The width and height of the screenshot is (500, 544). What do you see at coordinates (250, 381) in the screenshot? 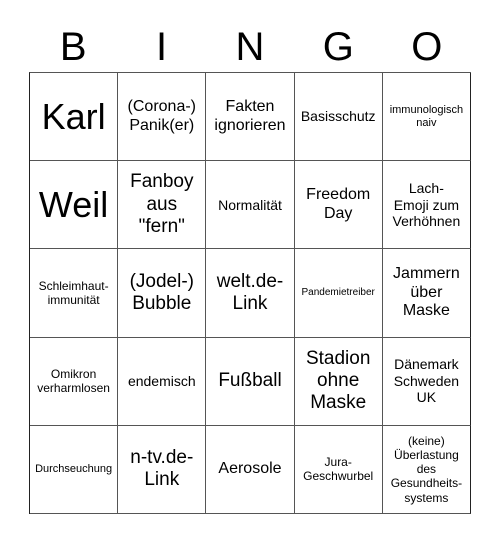
I see `bingo-cell: Fußball` at bounding box center [250, 381].